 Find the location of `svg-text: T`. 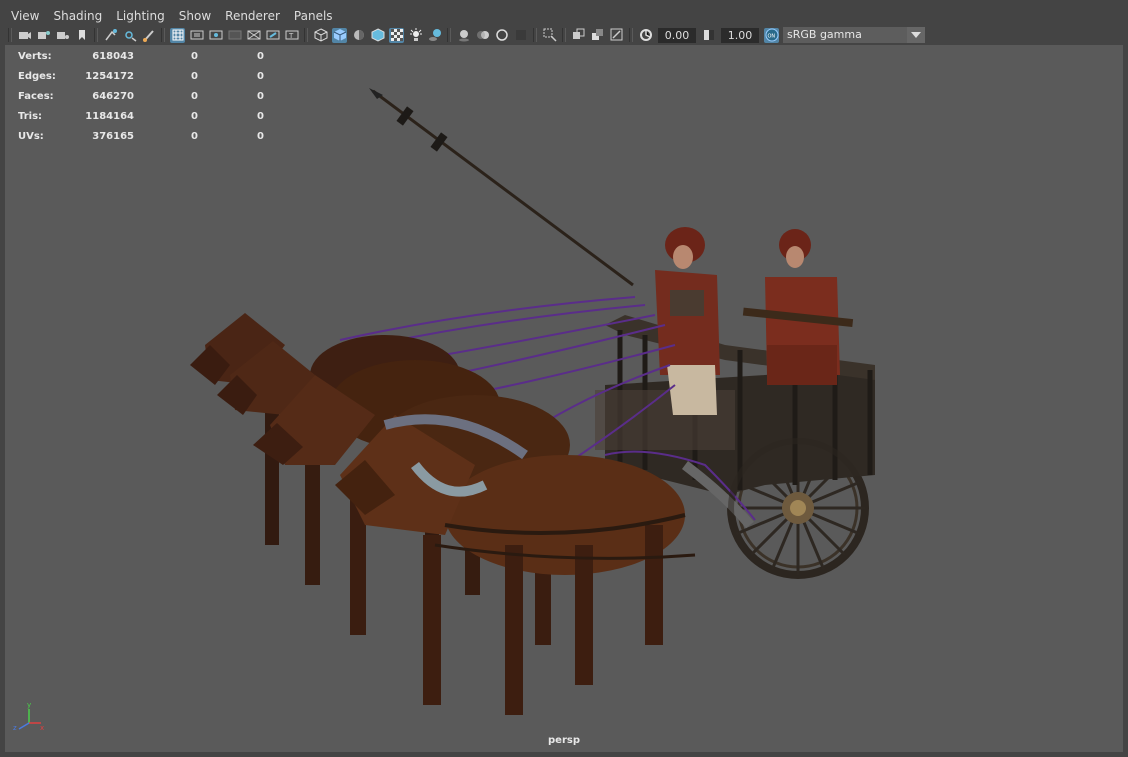

svg-text: T is located at coordinates (291, 36).